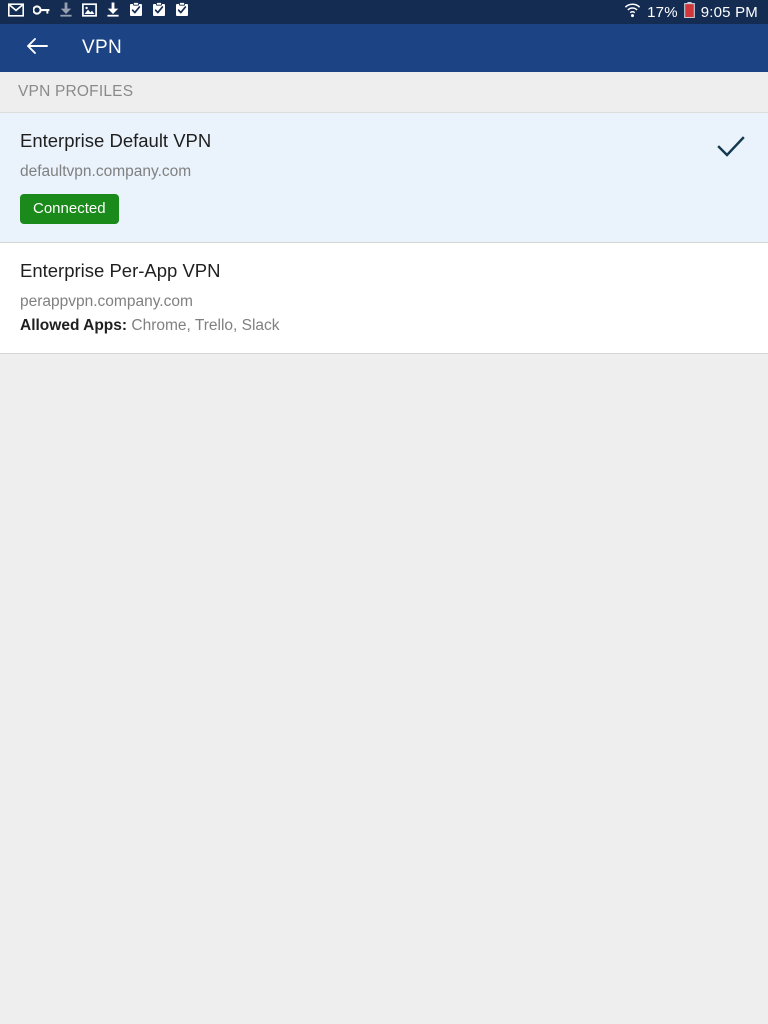  What do you see at coordinates (113, 12) in the screenshot?
I see `download-icon` at bounding box center [113, 12].